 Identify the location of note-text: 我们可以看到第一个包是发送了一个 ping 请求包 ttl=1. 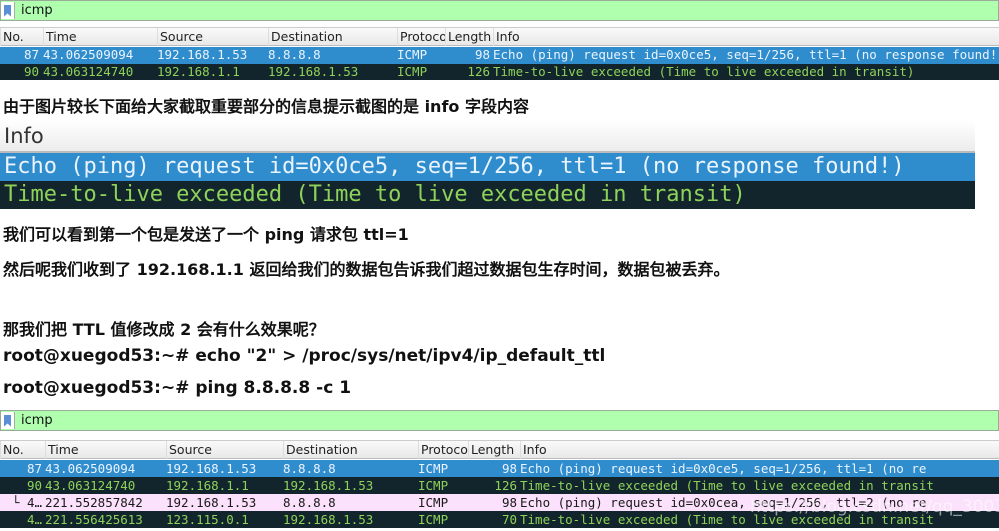
(206, 234).